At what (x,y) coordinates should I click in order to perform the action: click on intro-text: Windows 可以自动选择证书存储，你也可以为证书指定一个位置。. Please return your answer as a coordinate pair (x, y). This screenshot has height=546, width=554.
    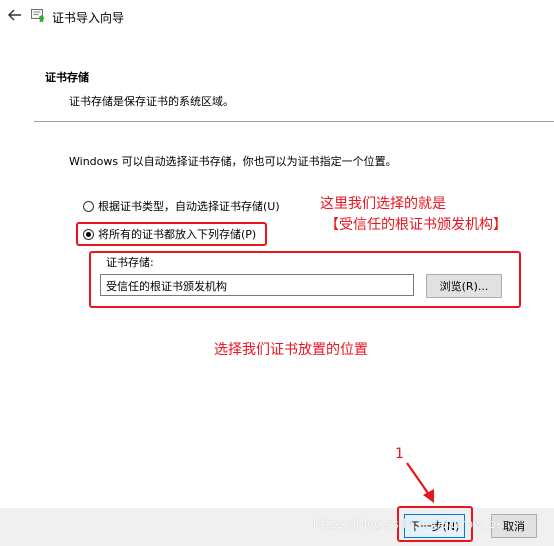
    Looking at the image, I should click on (233, 161).